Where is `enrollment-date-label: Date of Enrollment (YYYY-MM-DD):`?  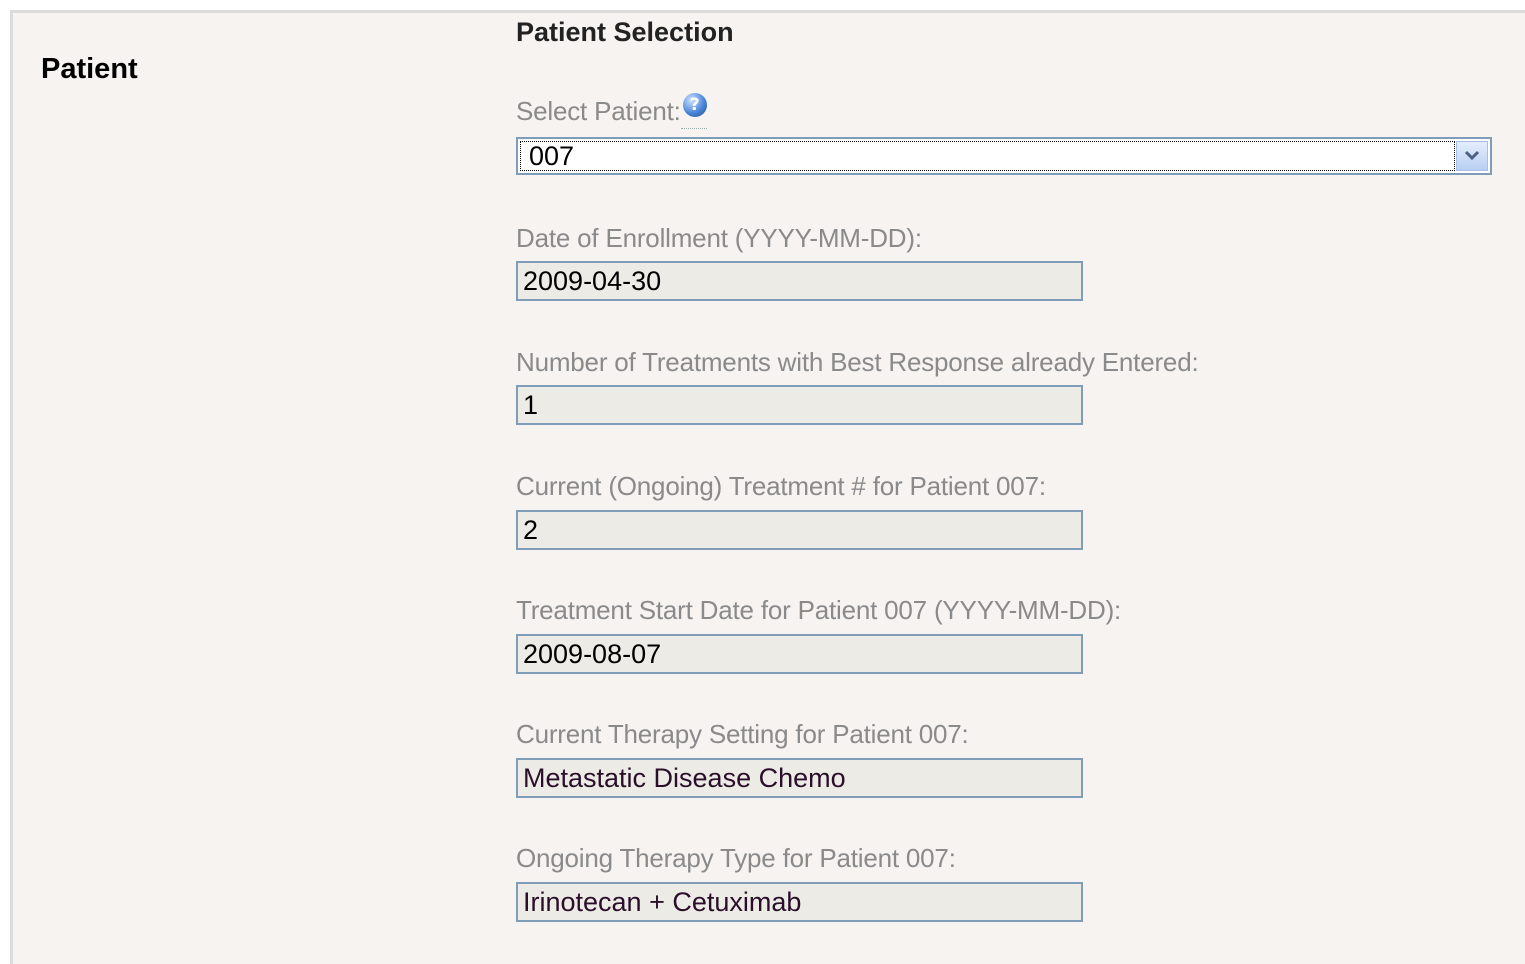 enrollment-date-label: Date of Enrollment (YYYY-MM-DD): is located at coordinates (719, 238).